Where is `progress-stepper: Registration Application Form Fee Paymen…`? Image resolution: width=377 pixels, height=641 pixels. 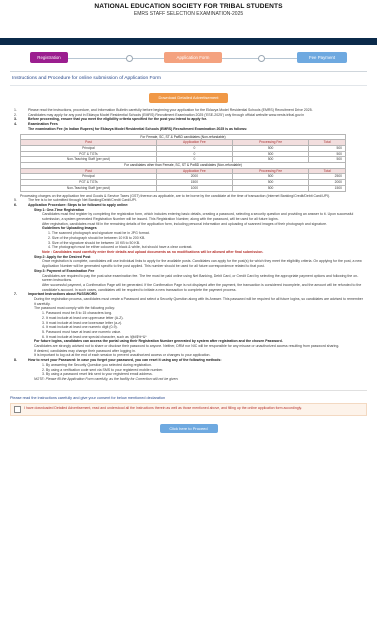 progress-stepper: Registration Application Form Fee Paymen… is located at coordinates (188, 59).